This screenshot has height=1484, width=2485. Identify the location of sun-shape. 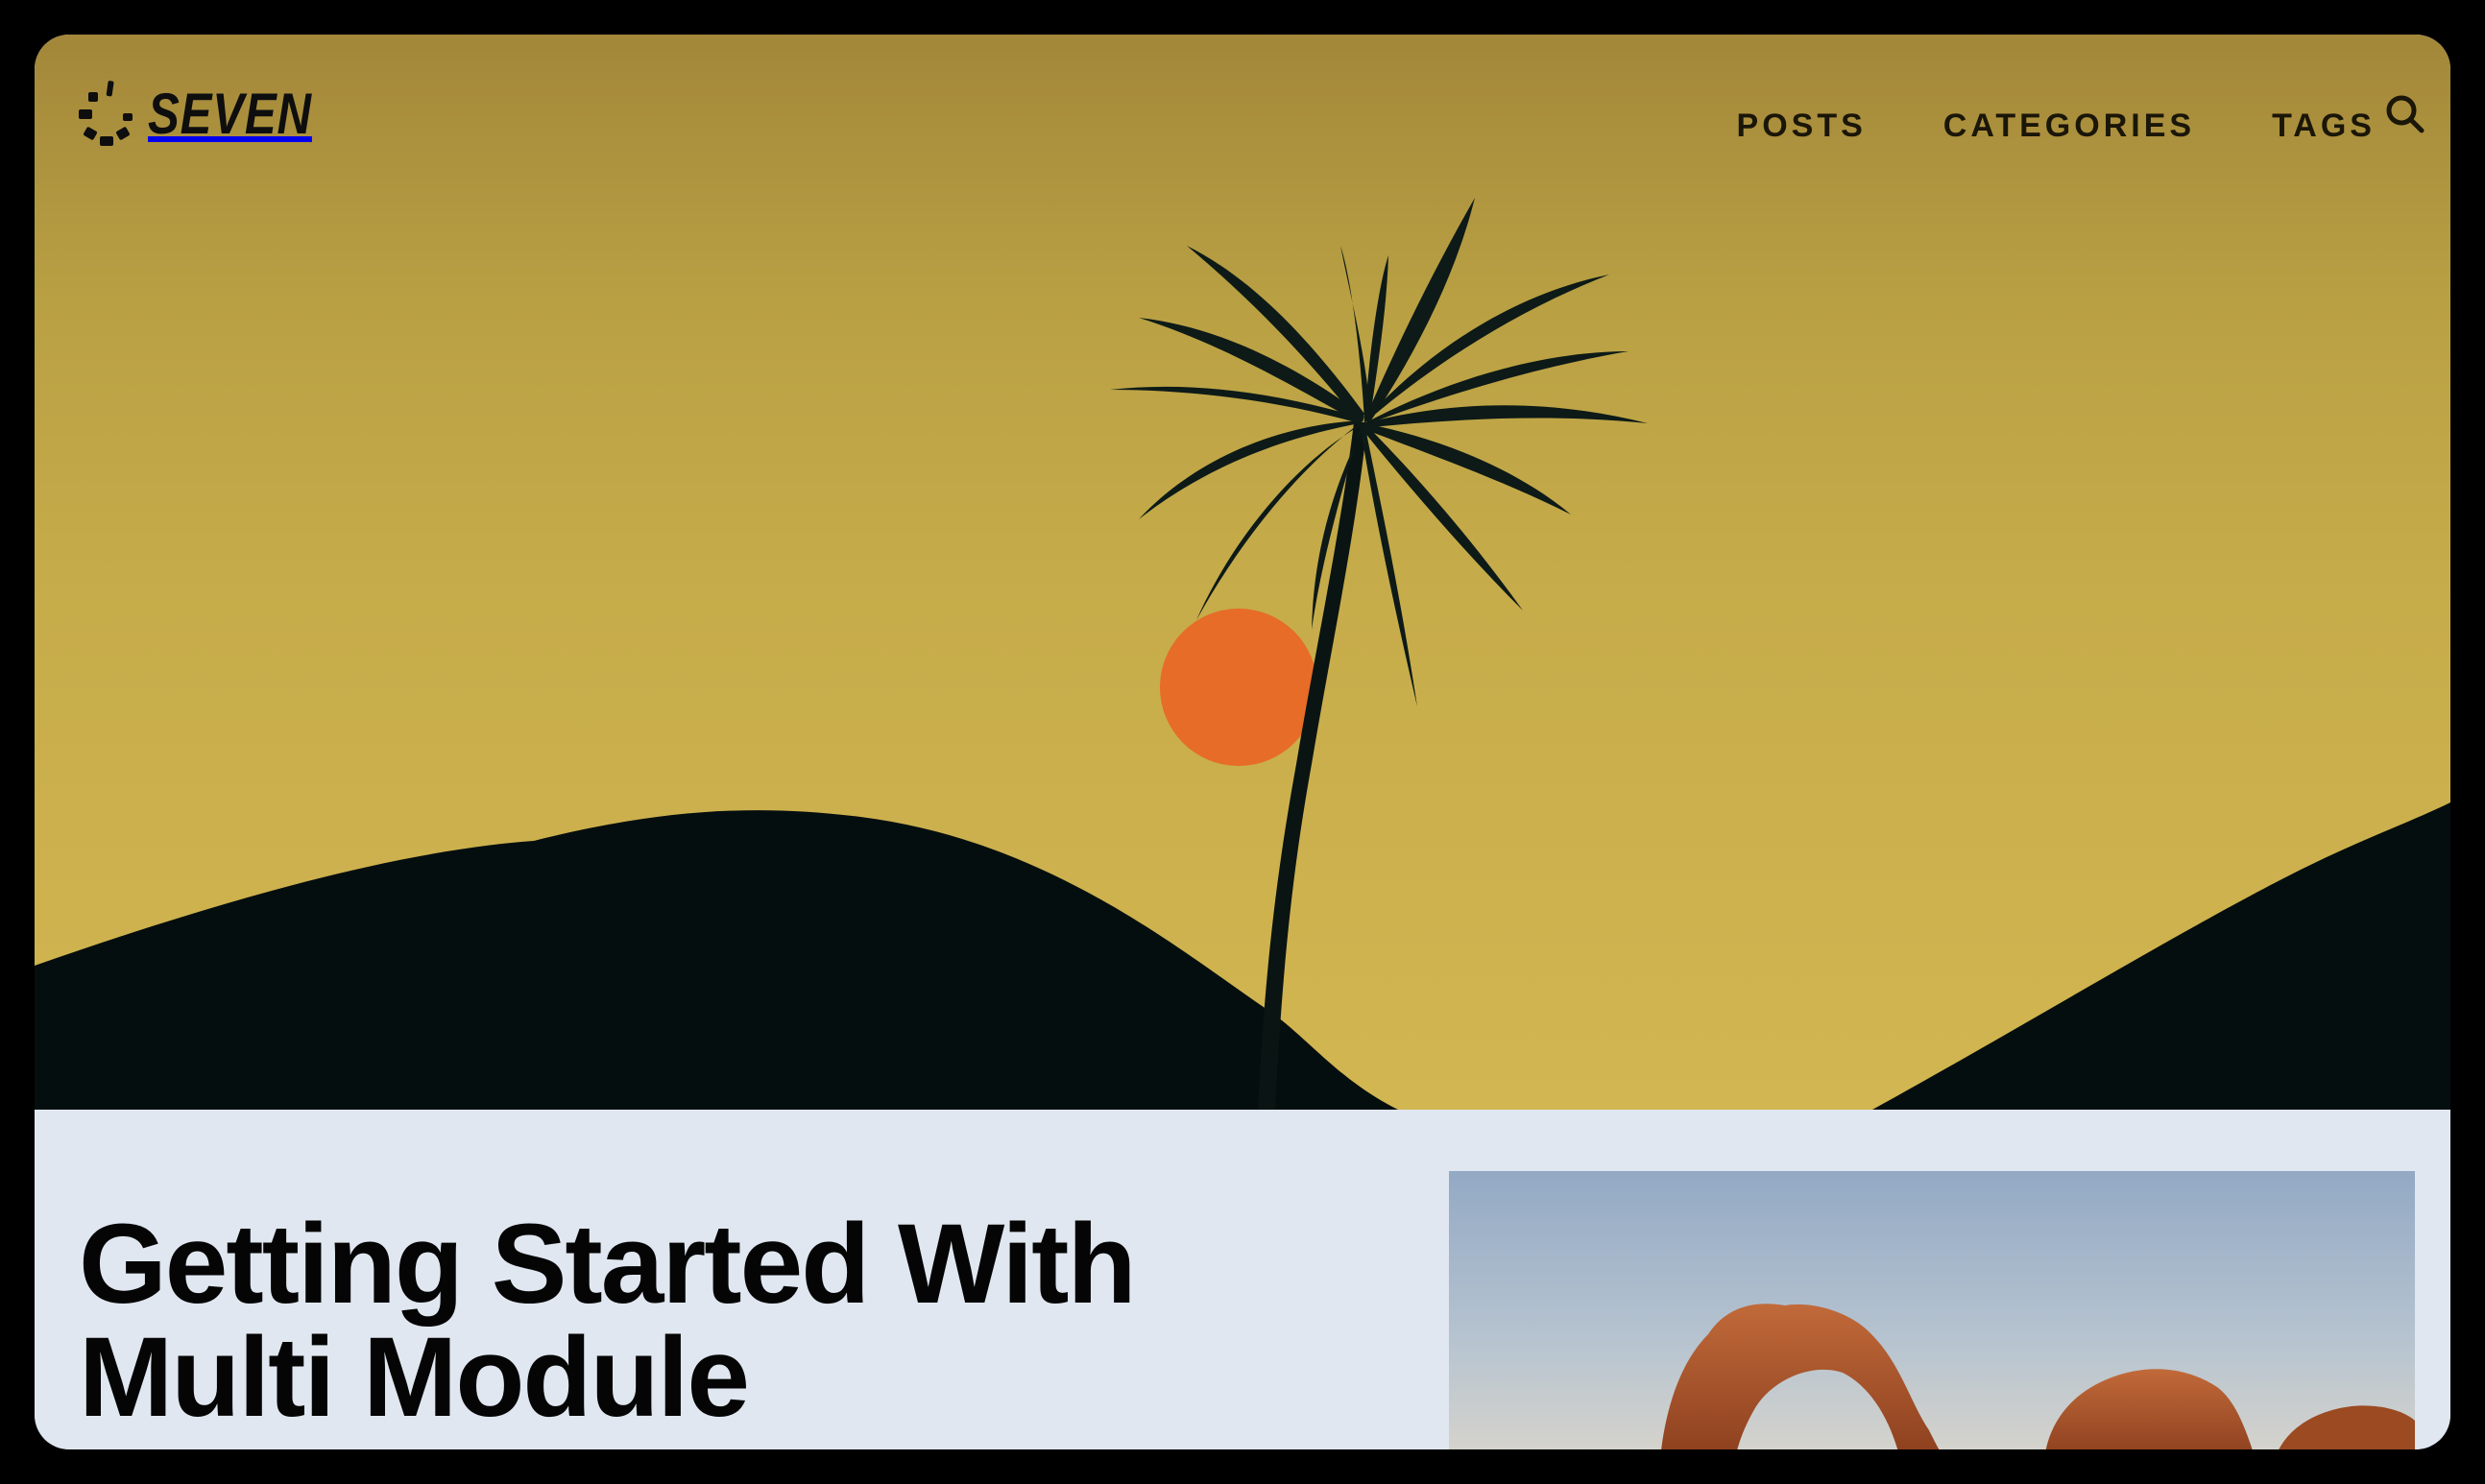
(1239, 687).